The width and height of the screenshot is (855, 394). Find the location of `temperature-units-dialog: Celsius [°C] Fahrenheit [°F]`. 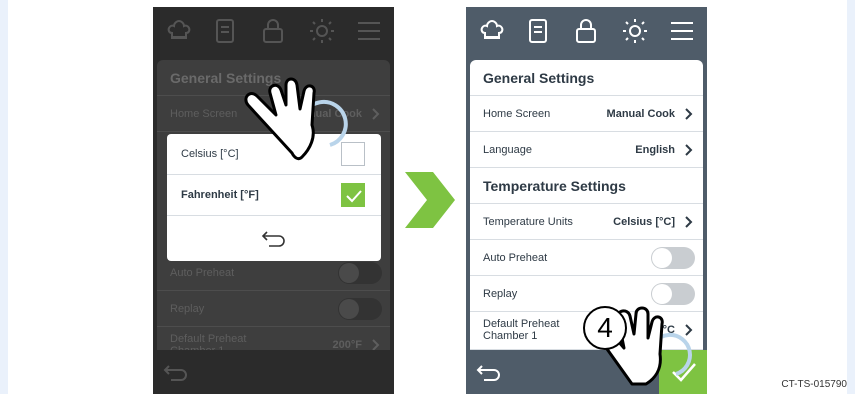

temperature-units-dialog: Celsius [°C] Fahrenheit [°F] is located at coordinates (274, 197).